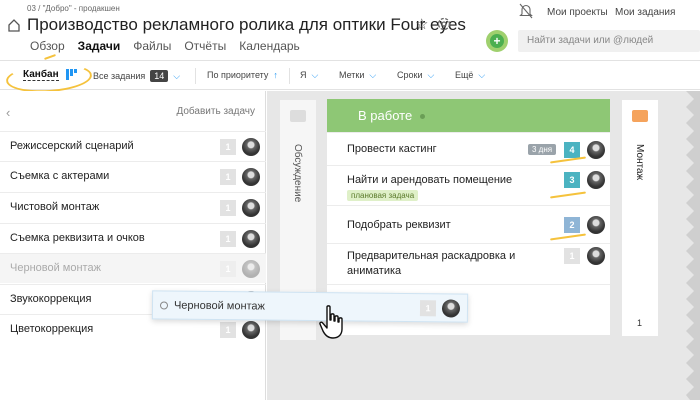 This screenshot has width=700, height=400. I want to click on deadline-badge: 3 дня, so click(542, 149).